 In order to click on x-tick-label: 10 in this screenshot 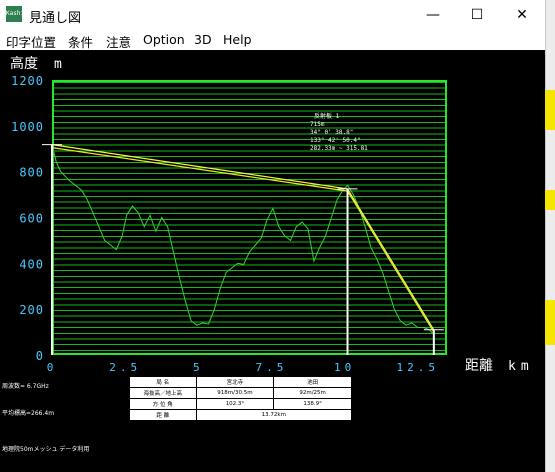, I will do `click(344, 367)`.